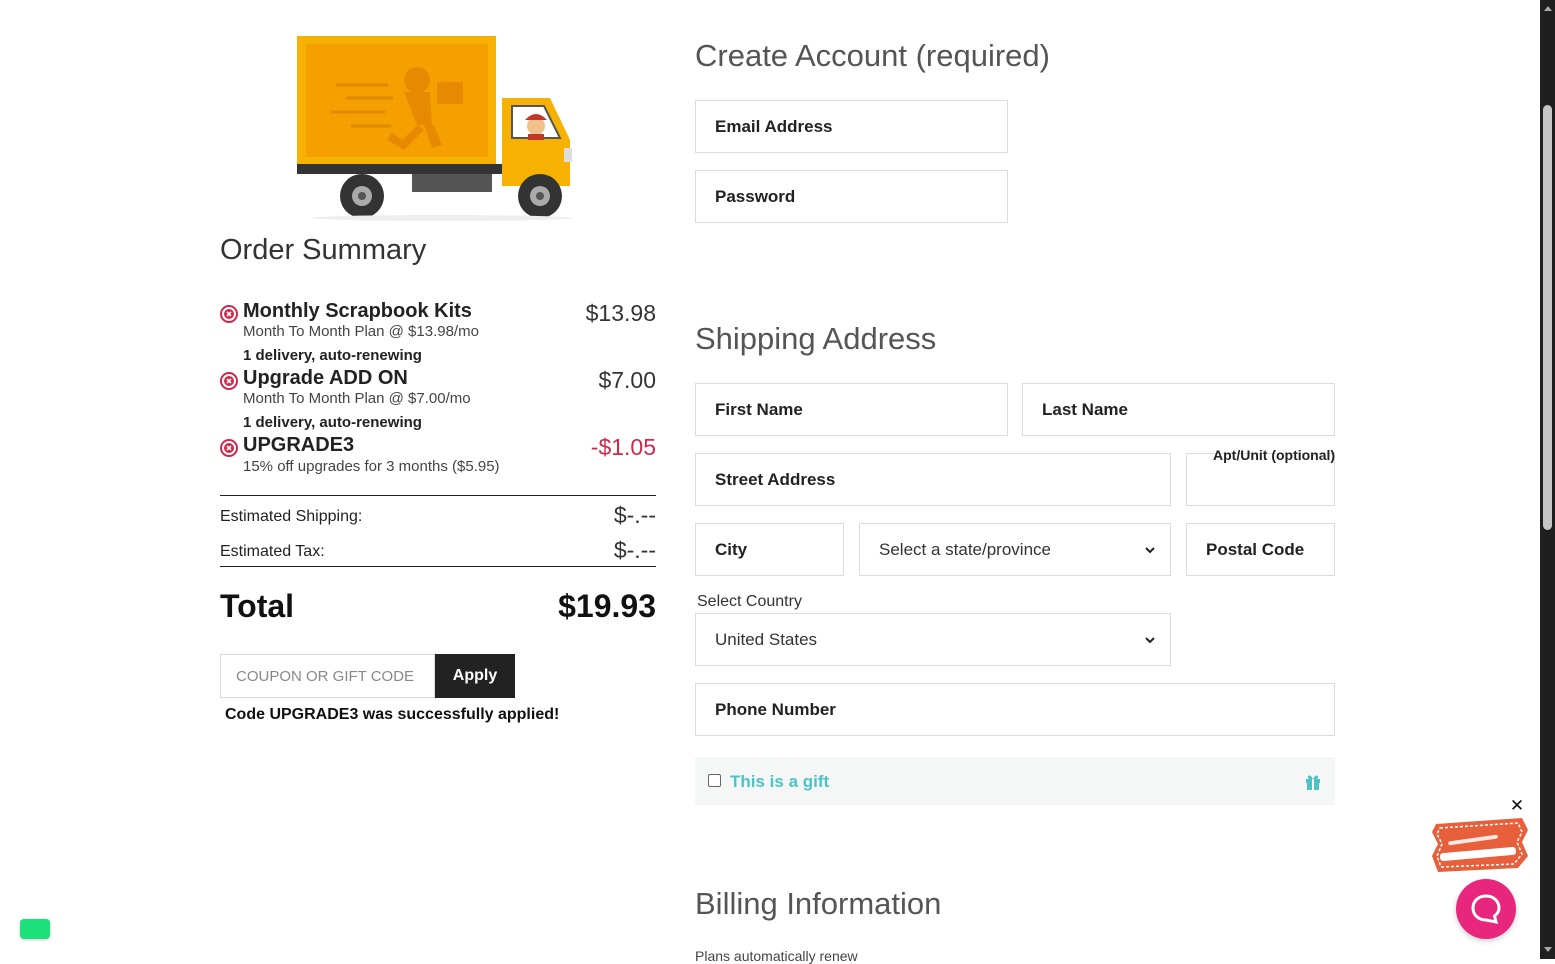 The height and width of the screenshot is (964, 1555). Describe the element at coordinates (1517, 805) in the screenshot. I see `chat-close-icon: ✕` at that location.